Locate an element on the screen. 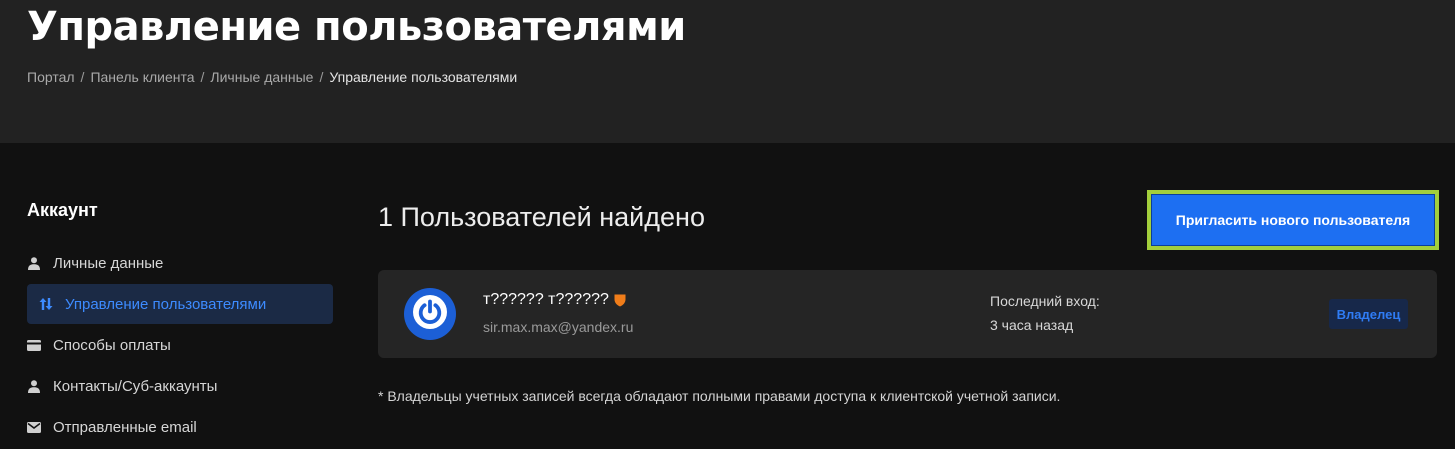 The image size is (1455, 449). power-icon is located at coordinates (430, 314).